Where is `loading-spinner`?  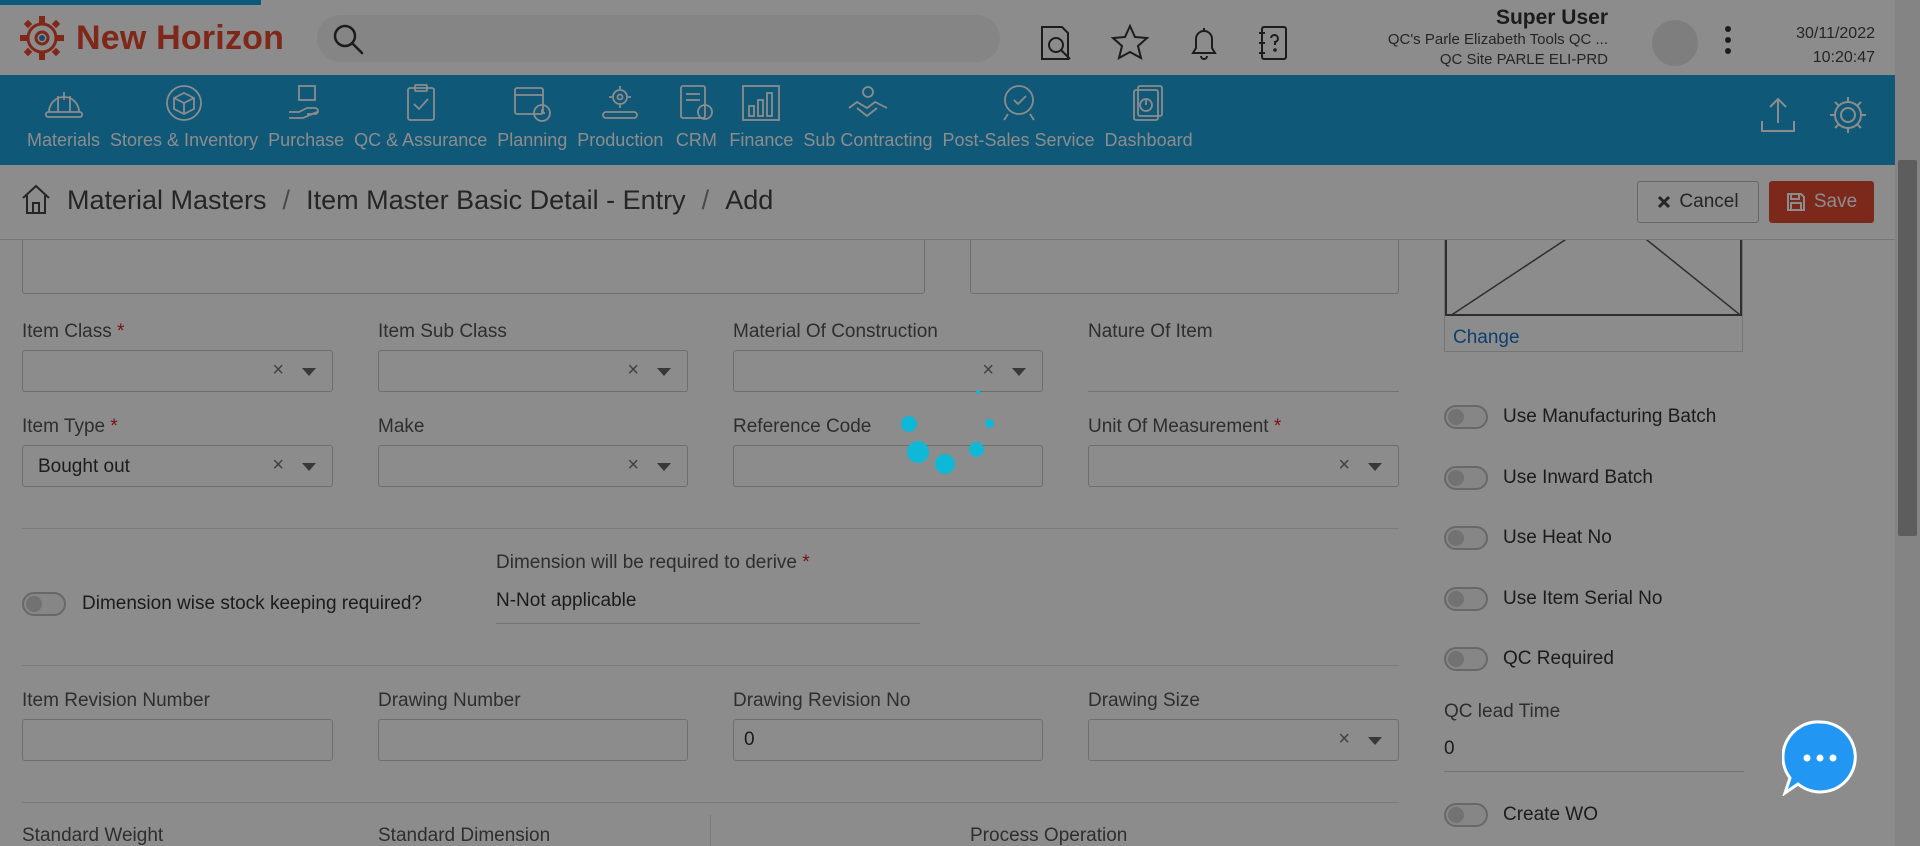 loading-spinner is located at coordinates (945, 430).